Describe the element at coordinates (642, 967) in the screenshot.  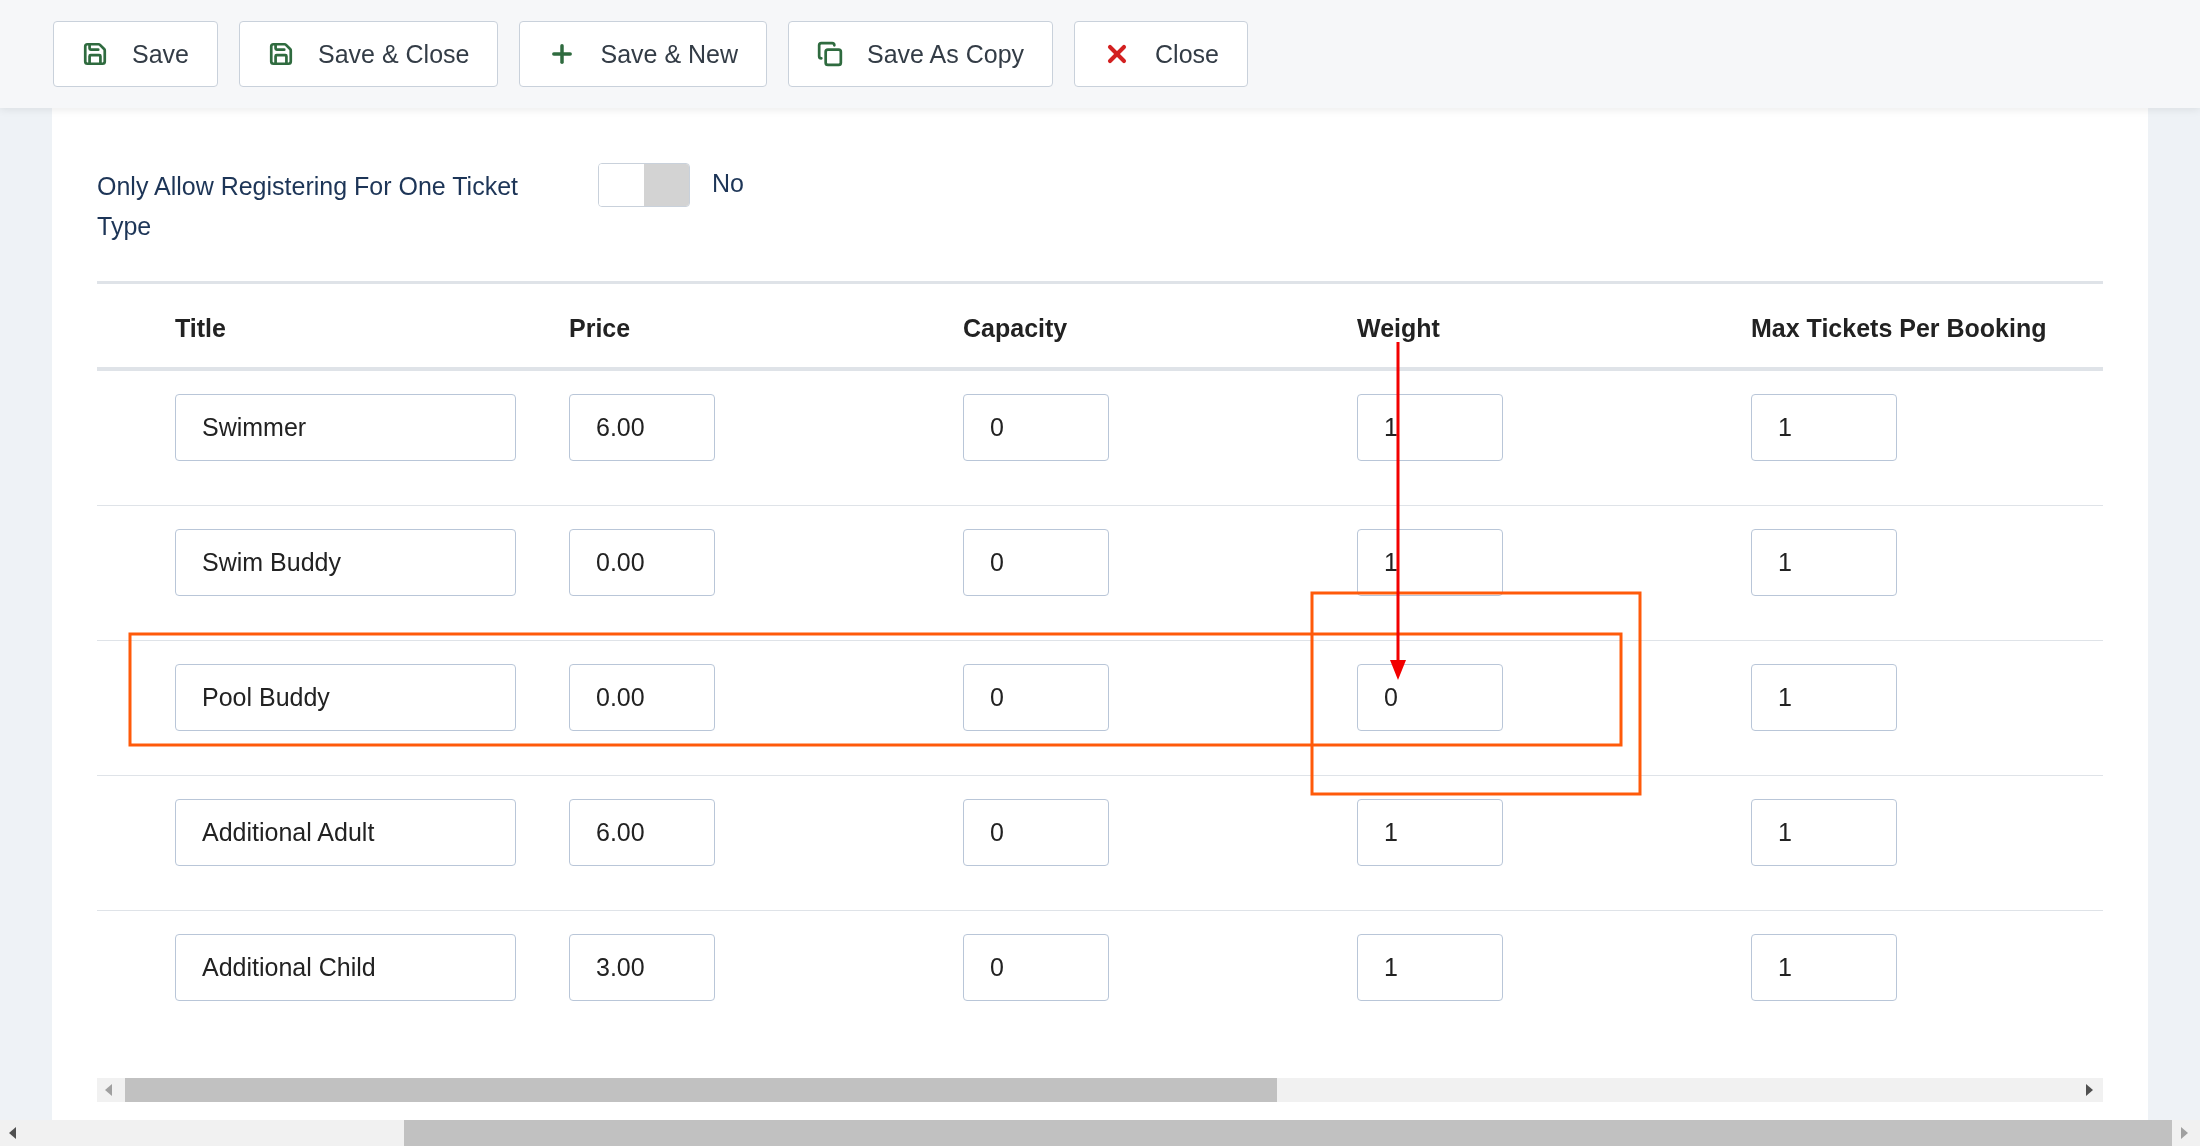
I see `input-field: 3.00` at that location.